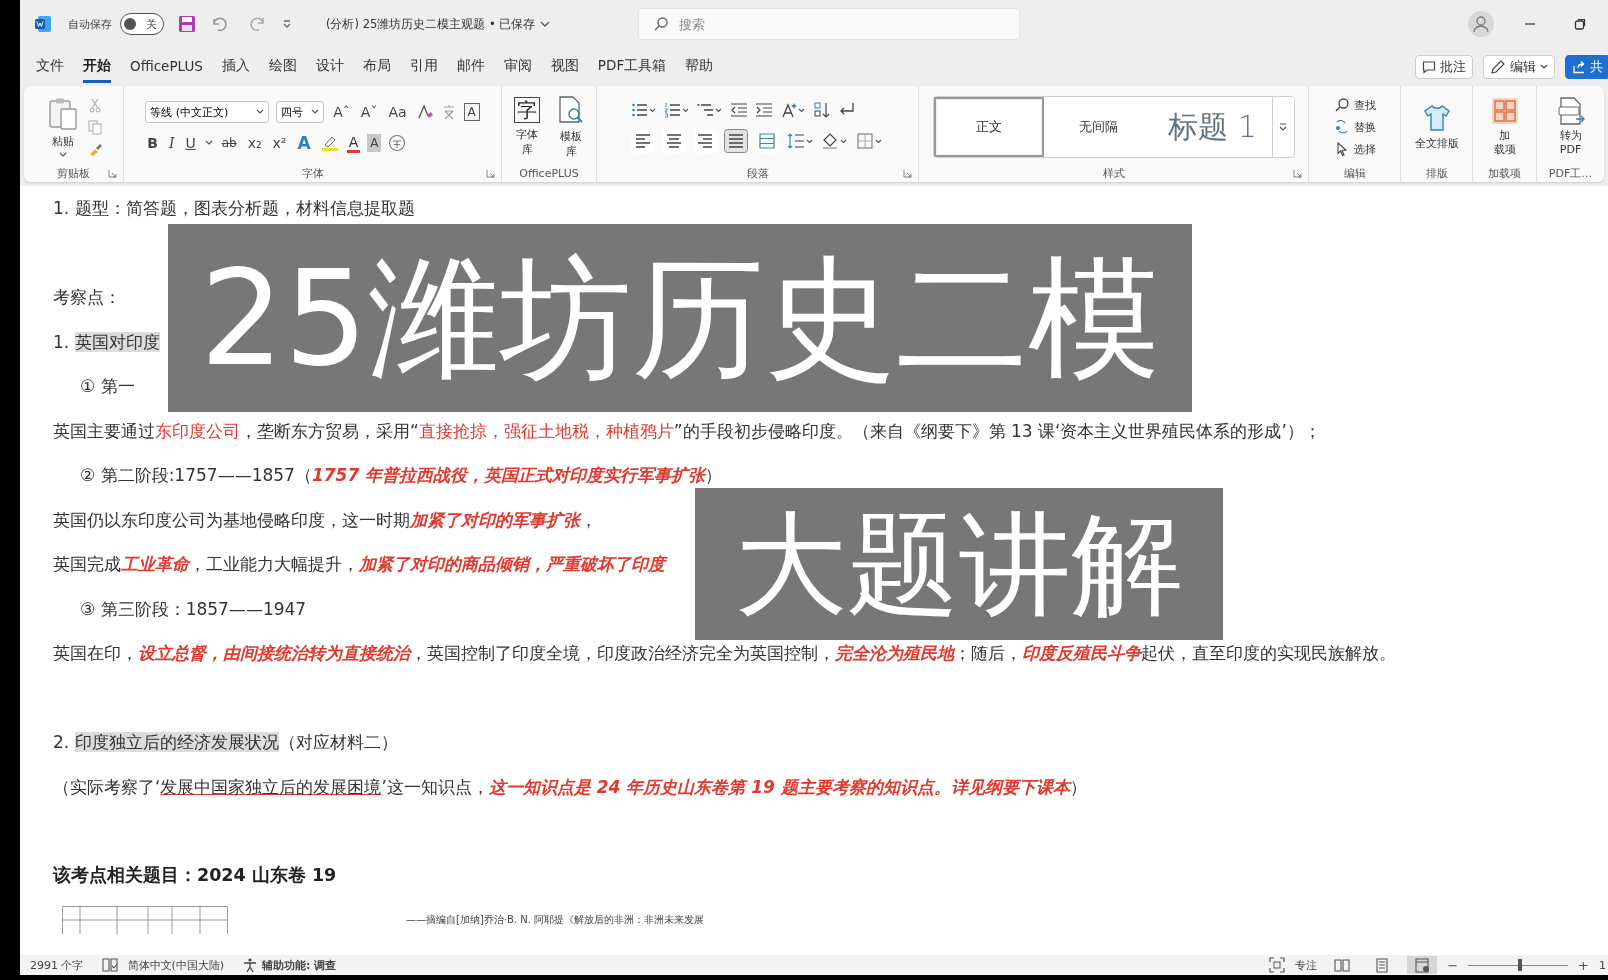 The height and width of the screenshot is (980, 1608). I want to click on accessibility-status: 辅助功能: 调查, so click(299, 965).